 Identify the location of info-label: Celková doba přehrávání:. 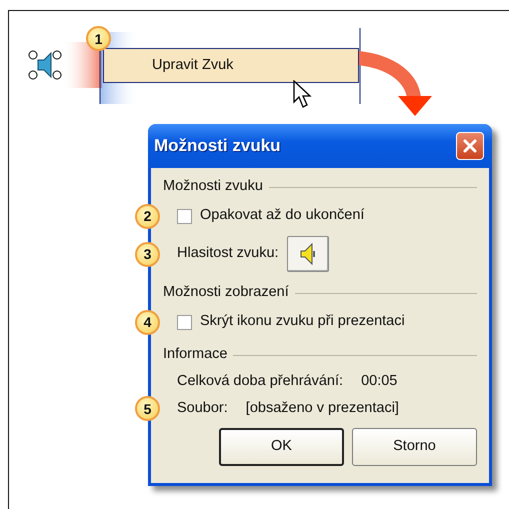
(260, 381).